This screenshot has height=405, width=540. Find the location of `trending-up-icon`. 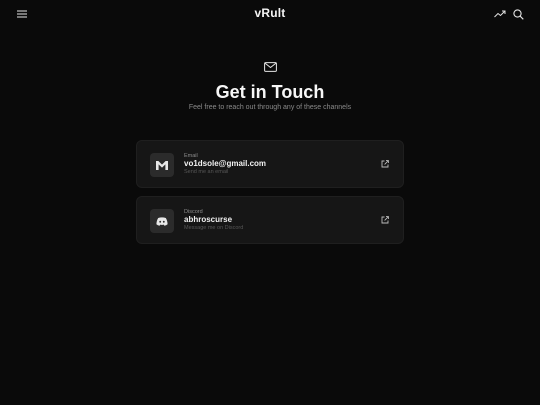

trending-up-icon is located at coordinates (500, 14).